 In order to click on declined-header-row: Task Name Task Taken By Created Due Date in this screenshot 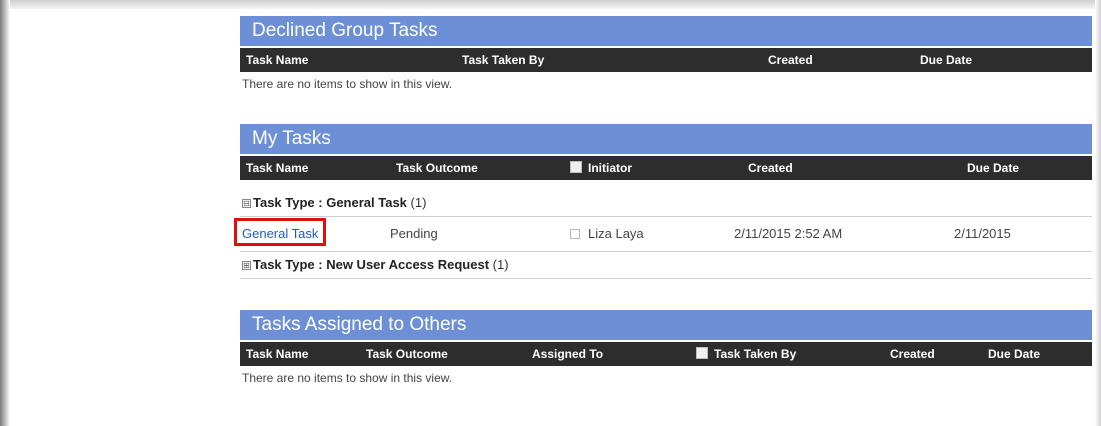, I will do `click(666, 60)`.